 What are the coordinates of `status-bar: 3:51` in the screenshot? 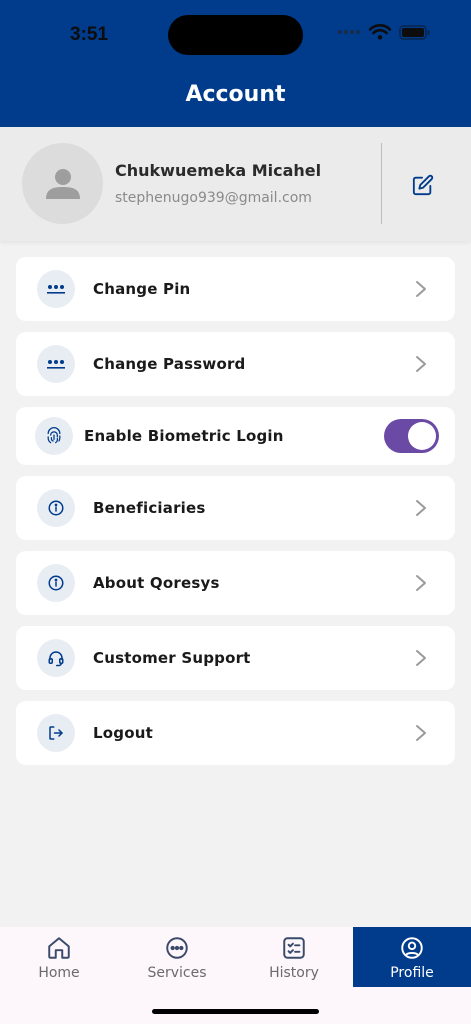 It's located at (235, 35).